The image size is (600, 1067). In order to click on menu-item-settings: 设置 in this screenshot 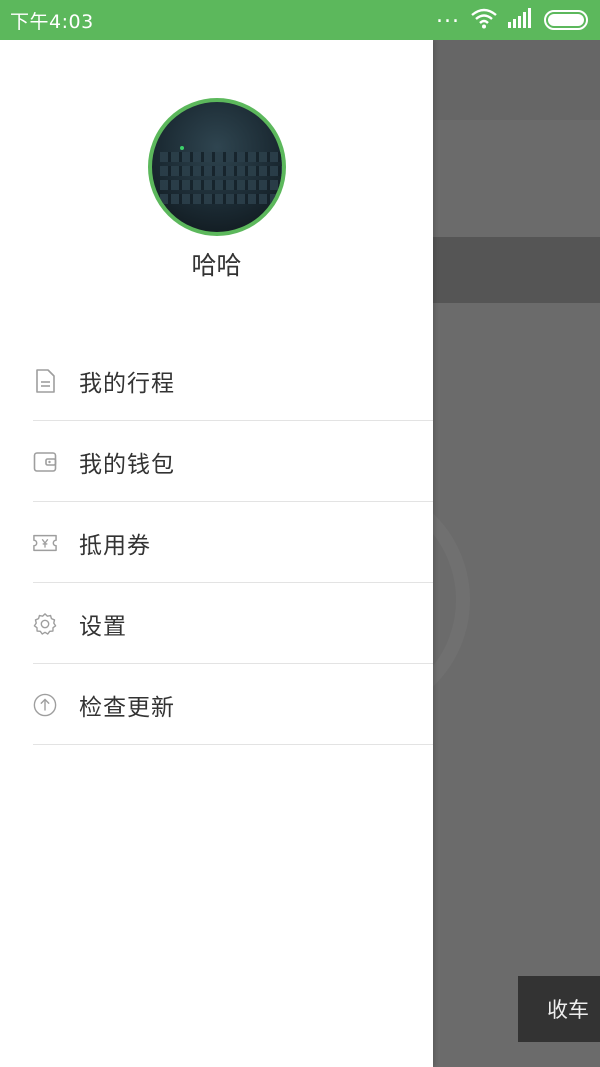, I will do `click(216, 623)`.